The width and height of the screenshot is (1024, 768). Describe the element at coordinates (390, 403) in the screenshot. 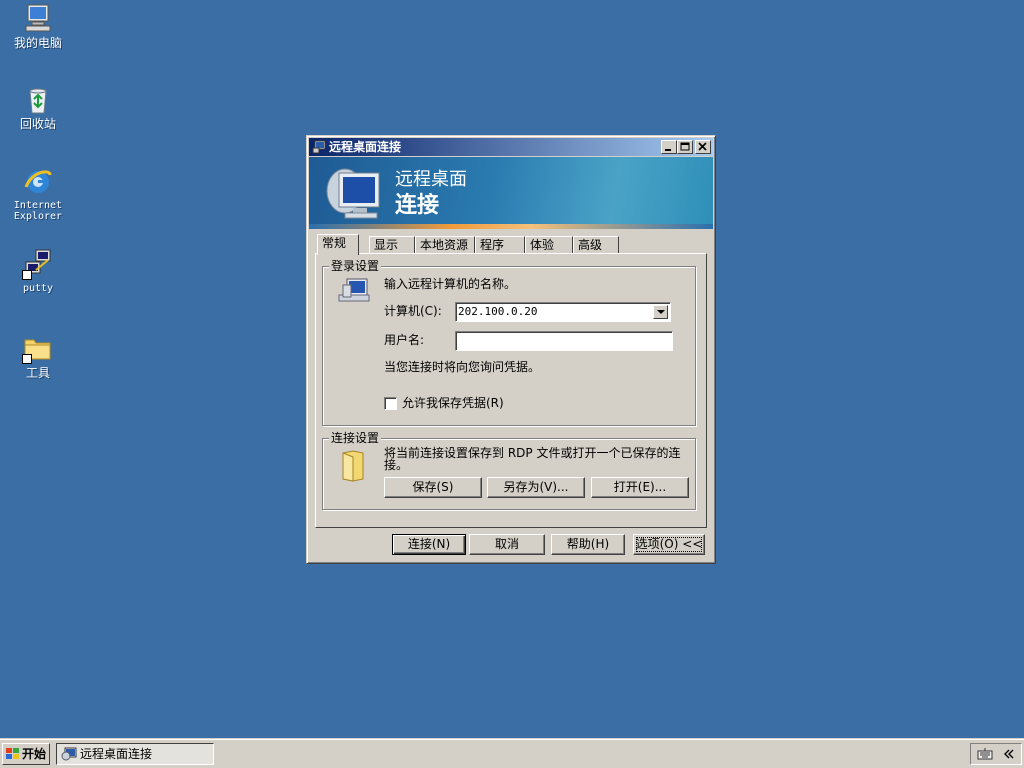

I see `save-credentials-checkbox` at that location.